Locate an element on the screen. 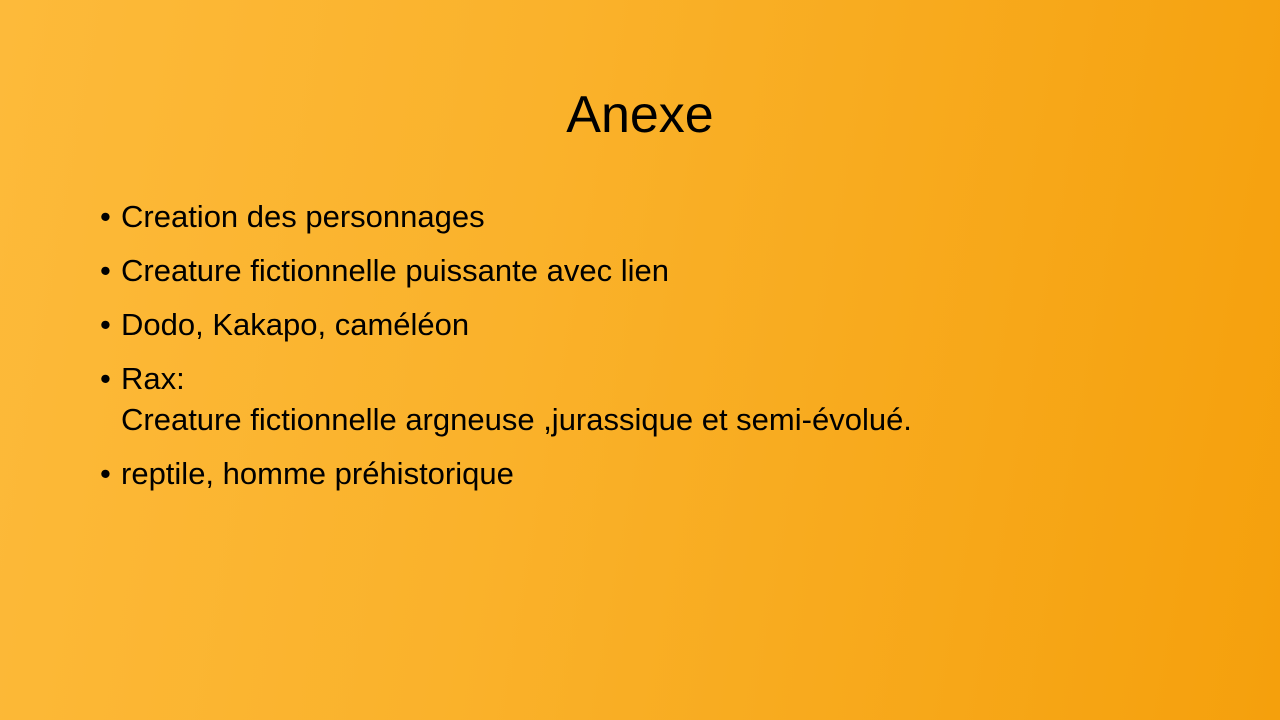 The width and height of the screenshot is (1280, 720). bullet-line: Dodo, Kakapo, caméléon is located at coordinates (295, 324).